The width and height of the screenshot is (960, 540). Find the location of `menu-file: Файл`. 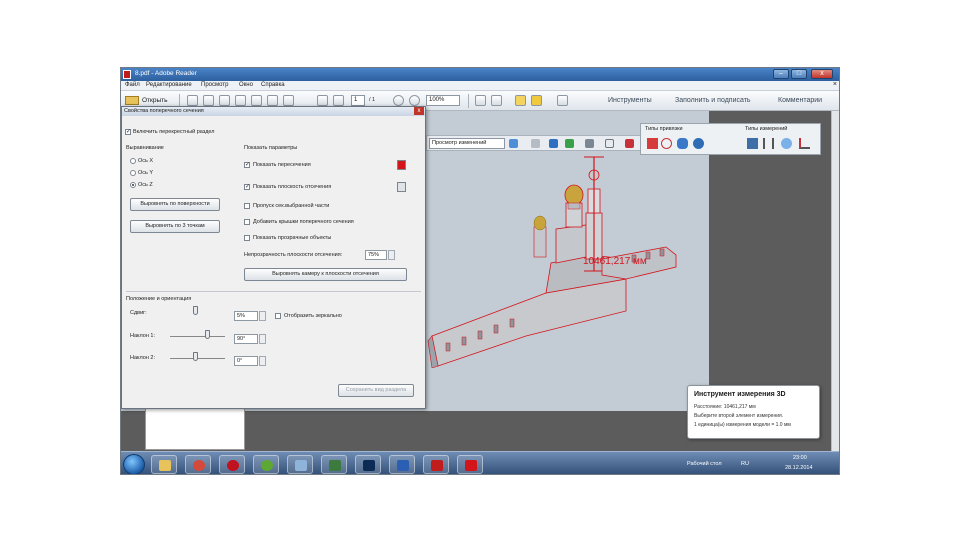

menu-file: Файл is located at coordinates (132, 85).